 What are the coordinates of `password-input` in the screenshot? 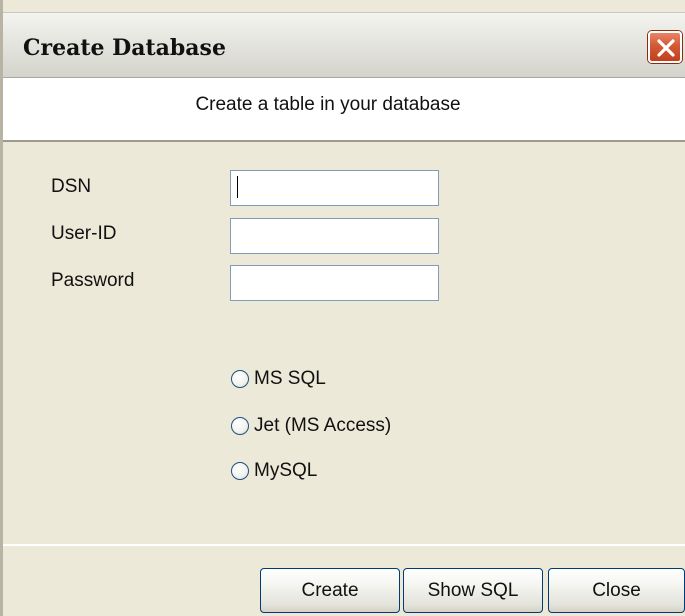 It's located at (334, 283).